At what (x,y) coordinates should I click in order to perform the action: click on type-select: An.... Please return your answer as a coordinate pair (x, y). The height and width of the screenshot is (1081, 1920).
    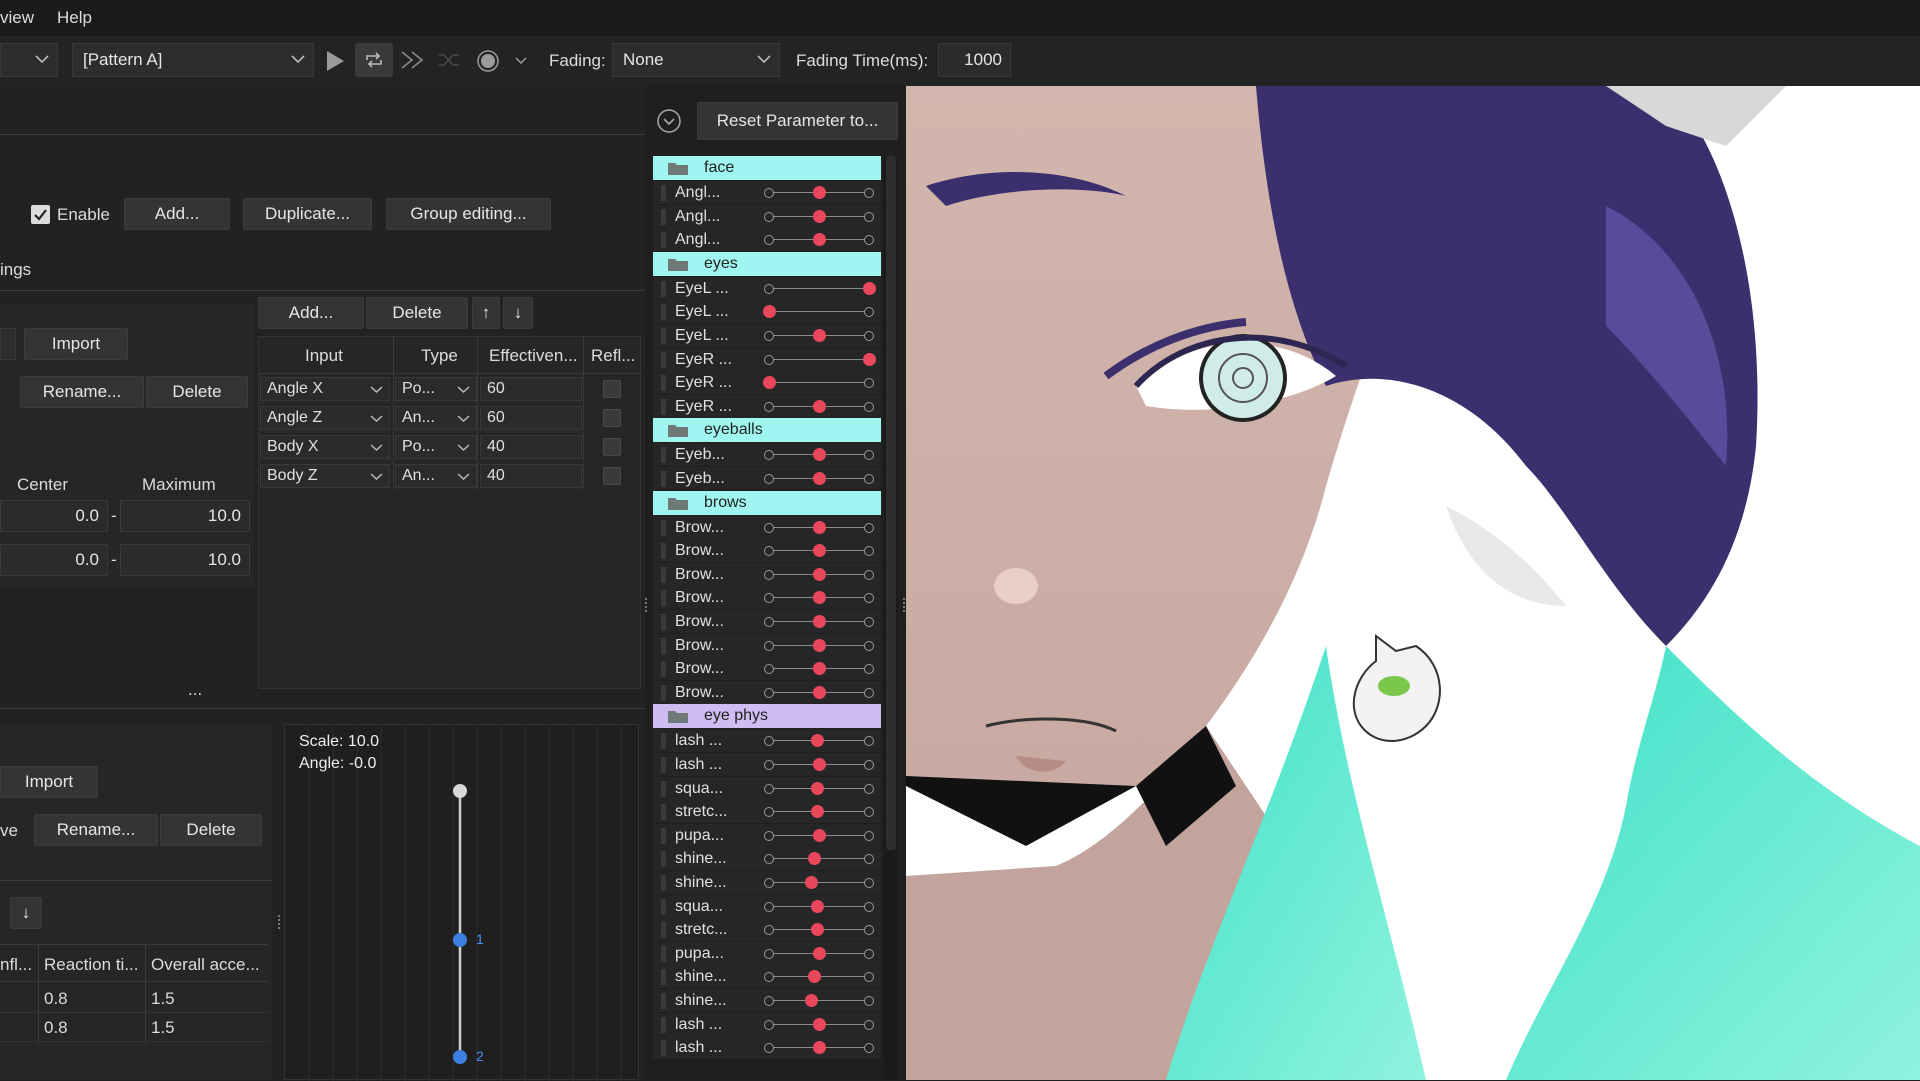
    Looking at the image, I should click on (436, 476).